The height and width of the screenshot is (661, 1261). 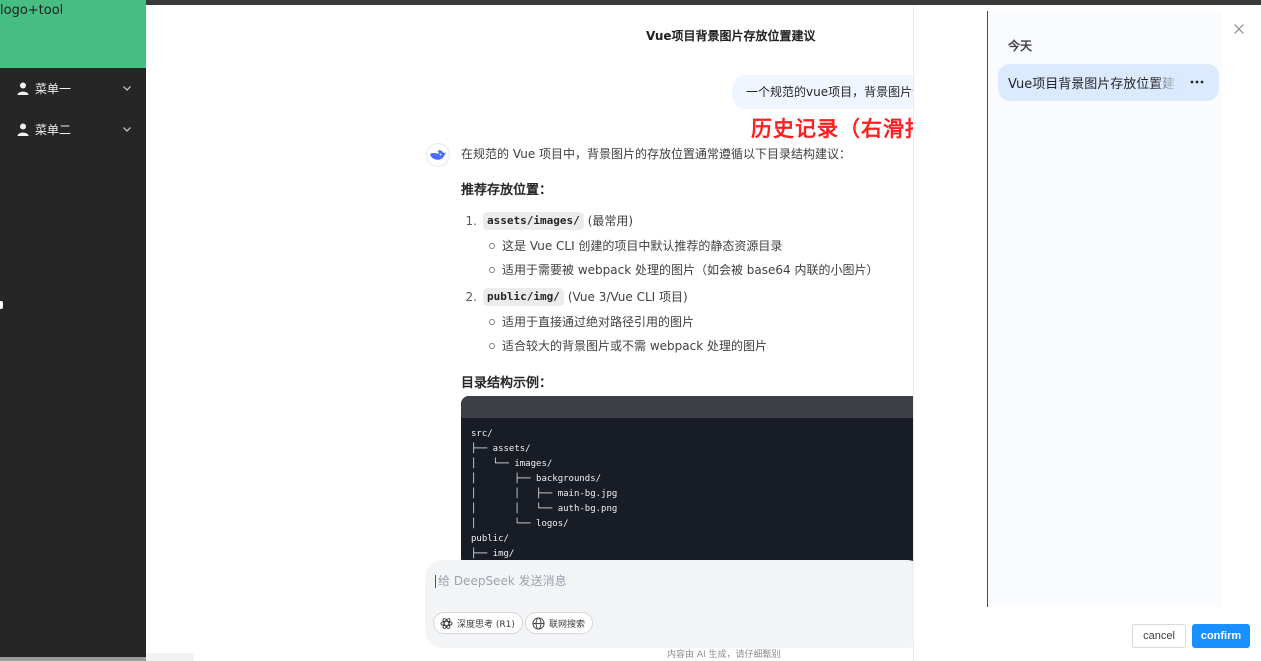 I want to click on list-subitem: 这是 Vue CLI 创建的项目中默认推荐的静态资源目录, so click(x=687, y=246).